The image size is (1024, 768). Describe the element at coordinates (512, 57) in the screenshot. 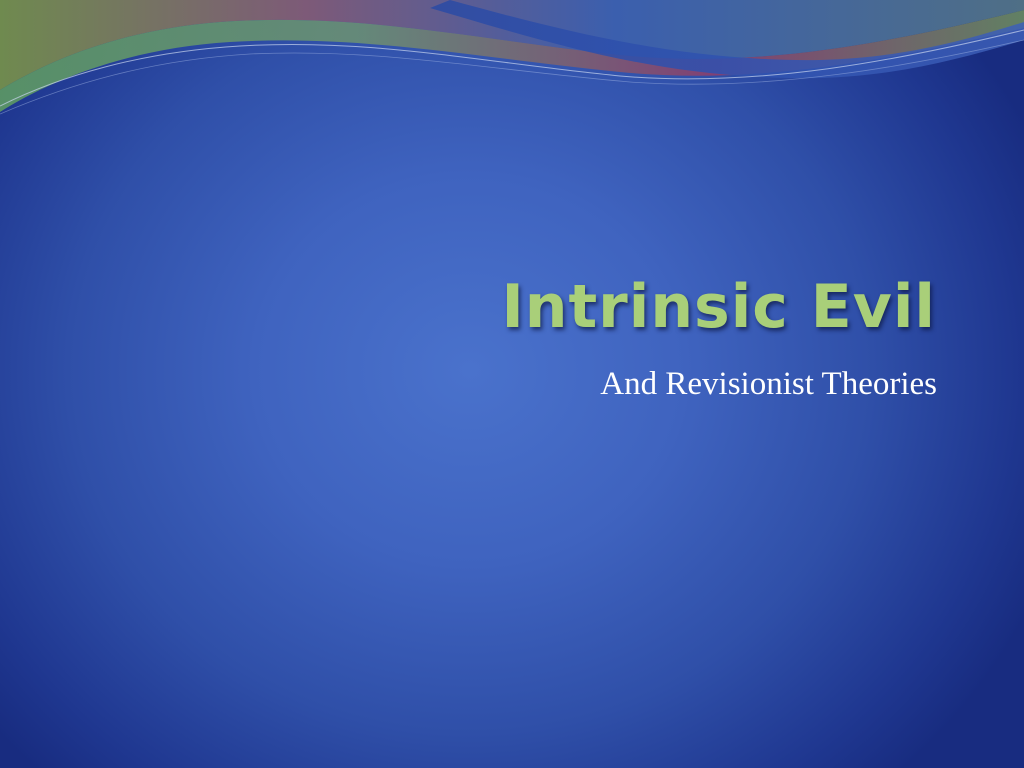

I see `decorative-wave-header` at that location.